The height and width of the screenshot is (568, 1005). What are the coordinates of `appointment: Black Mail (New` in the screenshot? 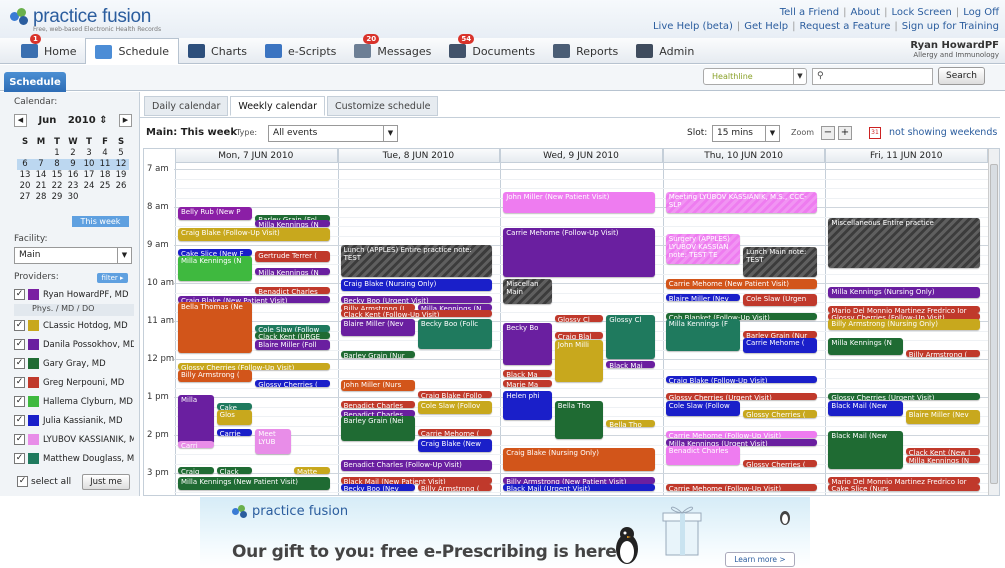 It's located at (865, 450).